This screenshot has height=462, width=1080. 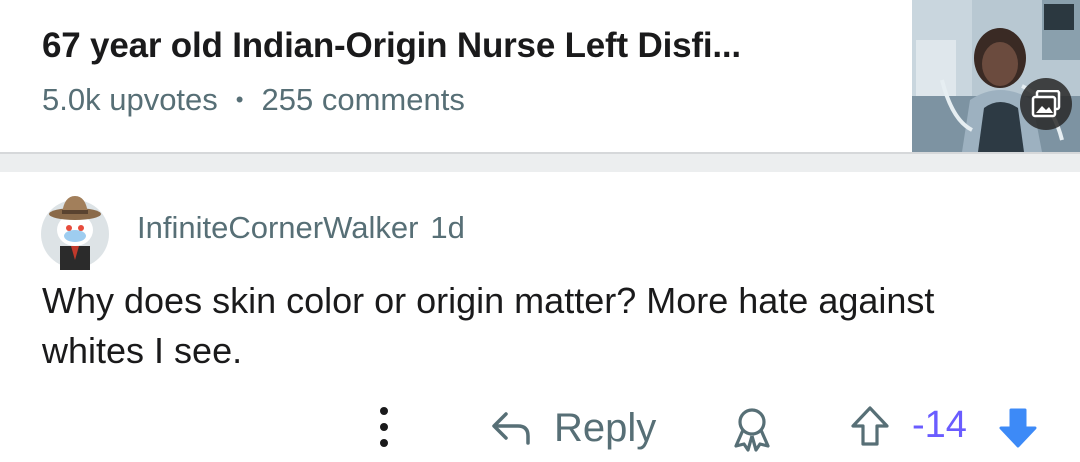 I want to click on reply-arrow-icon, so click(x=511, y=428).